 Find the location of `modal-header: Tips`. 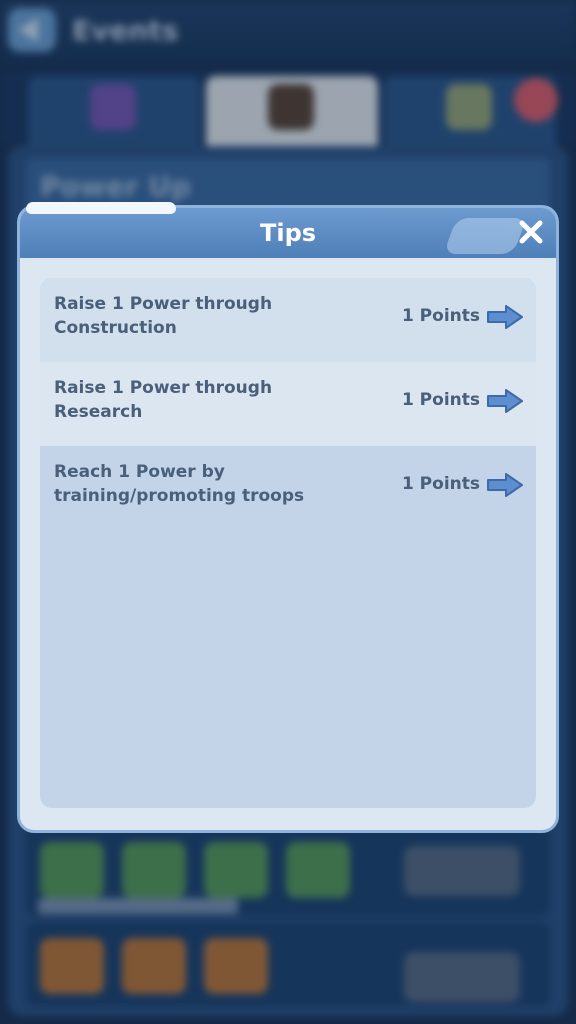

modal-header: Tips is located at coordinates (288, 233).